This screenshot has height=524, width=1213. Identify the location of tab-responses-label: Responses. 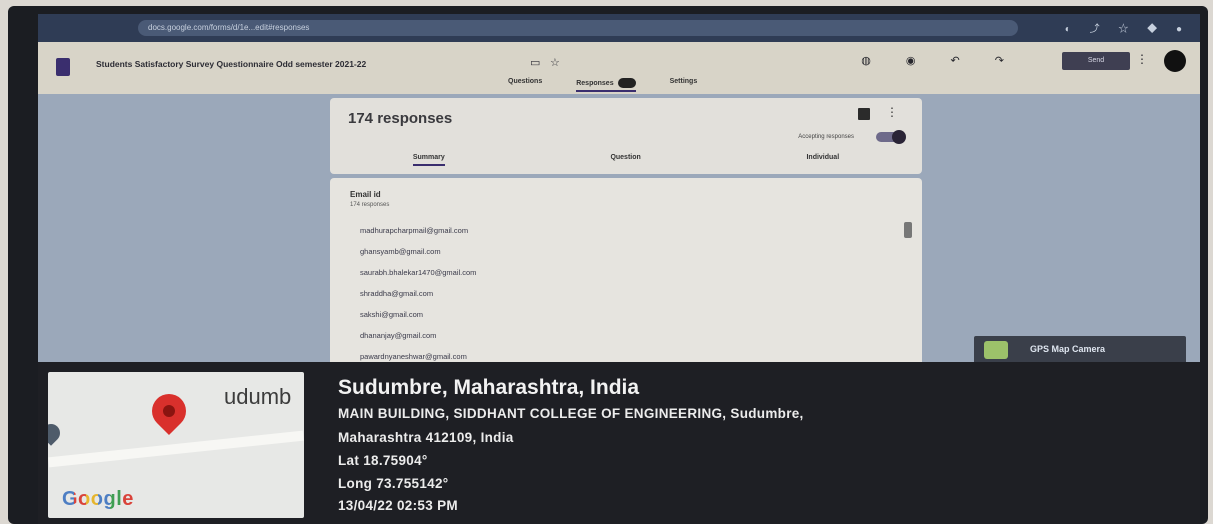
(595, 83).